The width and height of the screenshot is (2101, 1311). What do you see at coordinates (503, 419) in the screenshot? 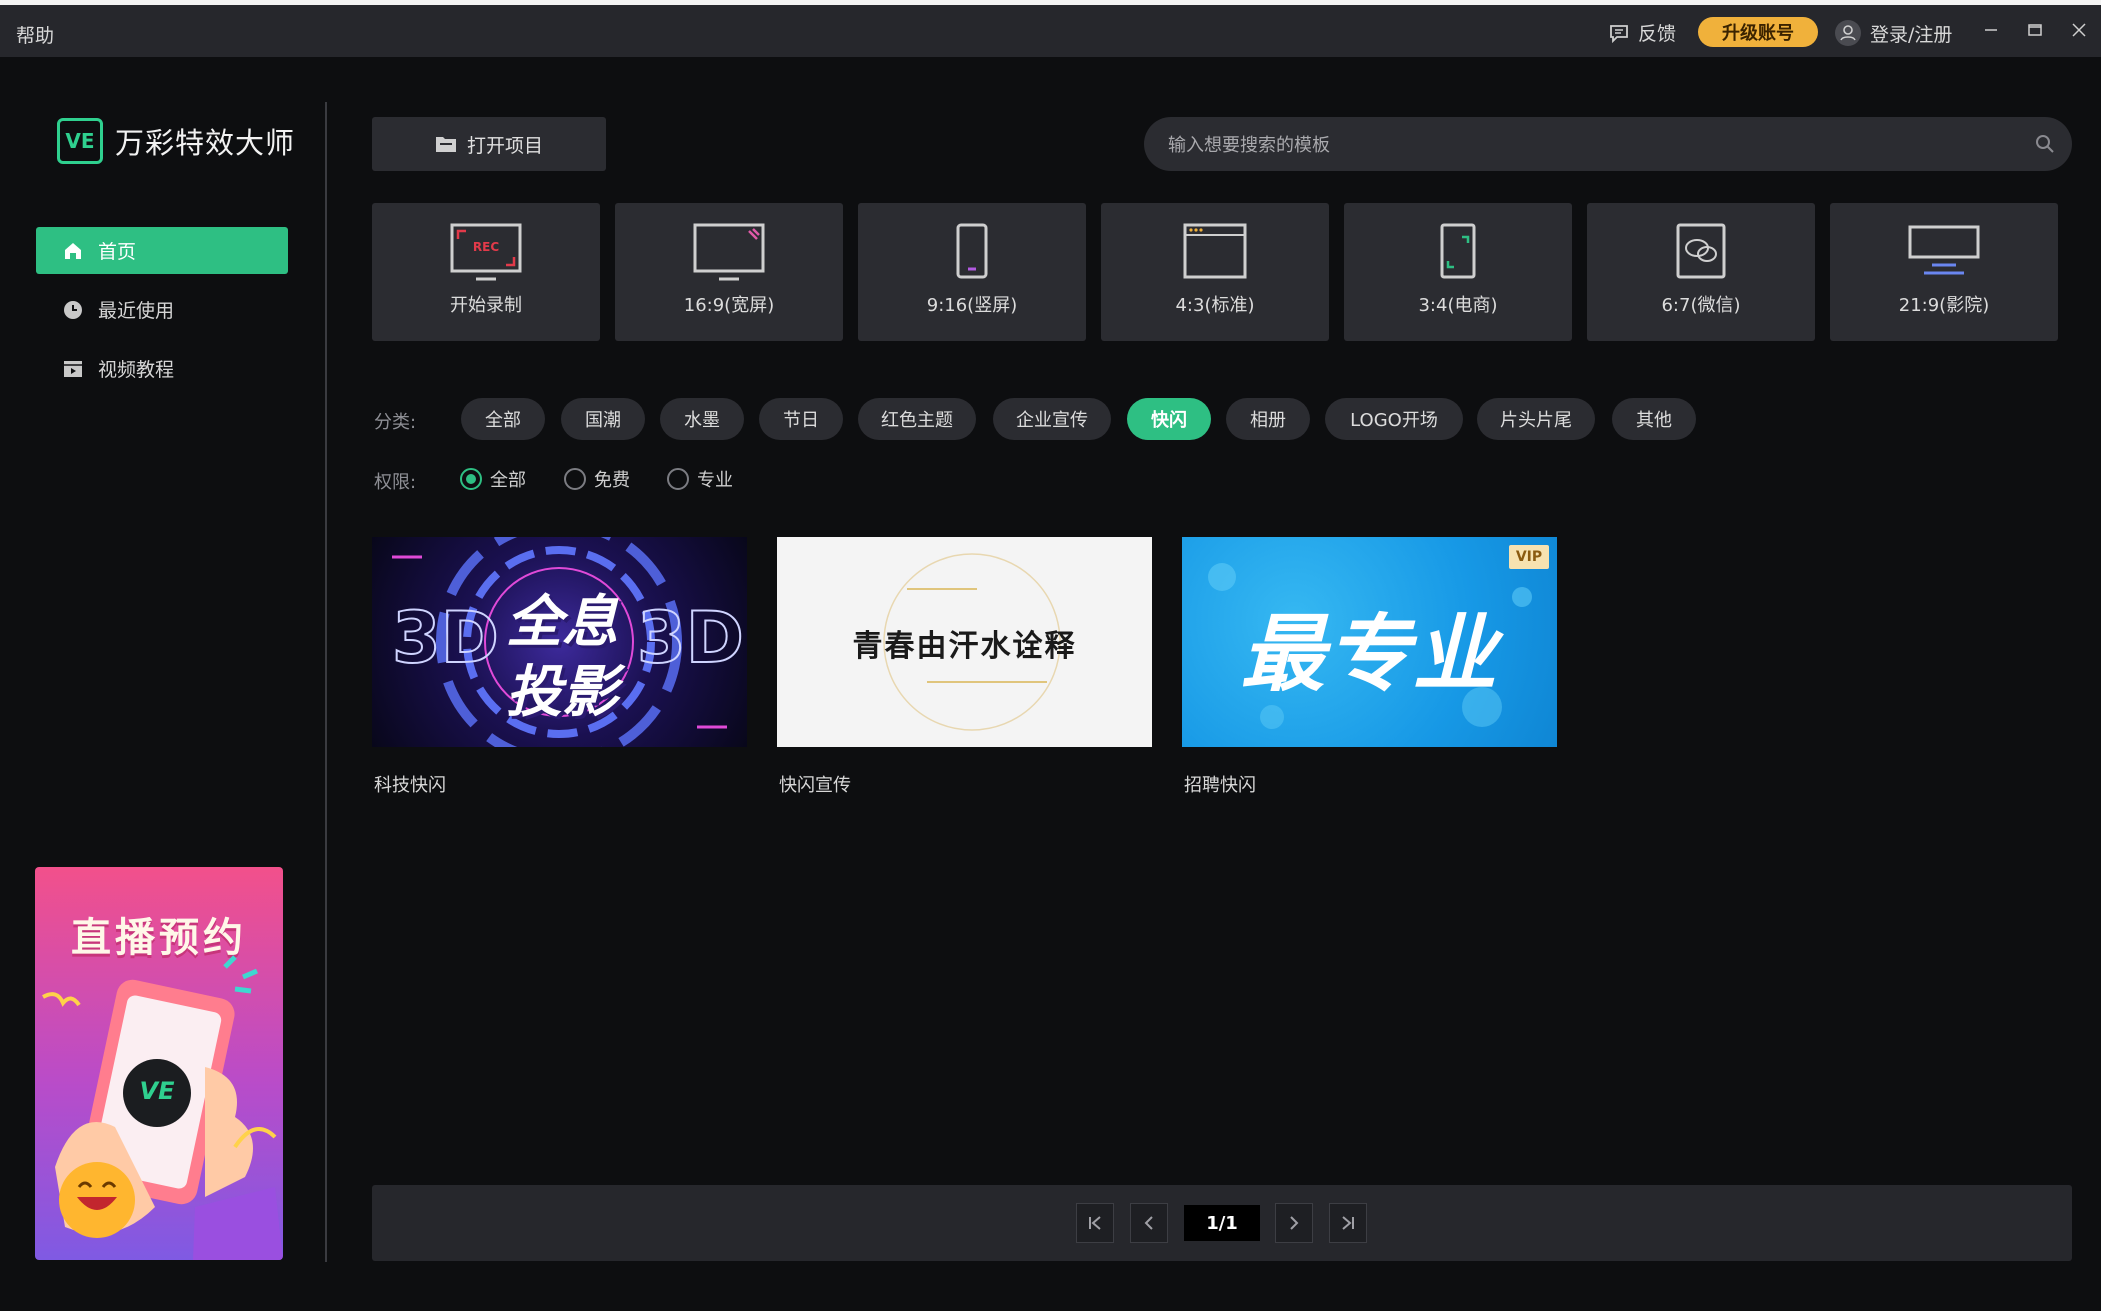
I see `category-chip-all: 全部` at bounding box center [503, 419].